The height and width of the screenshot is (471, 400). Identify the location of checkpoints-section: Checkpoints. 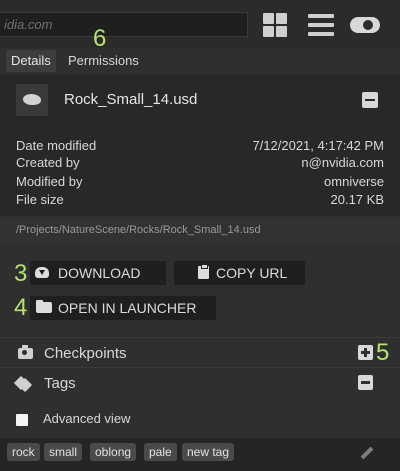
(200, 352).